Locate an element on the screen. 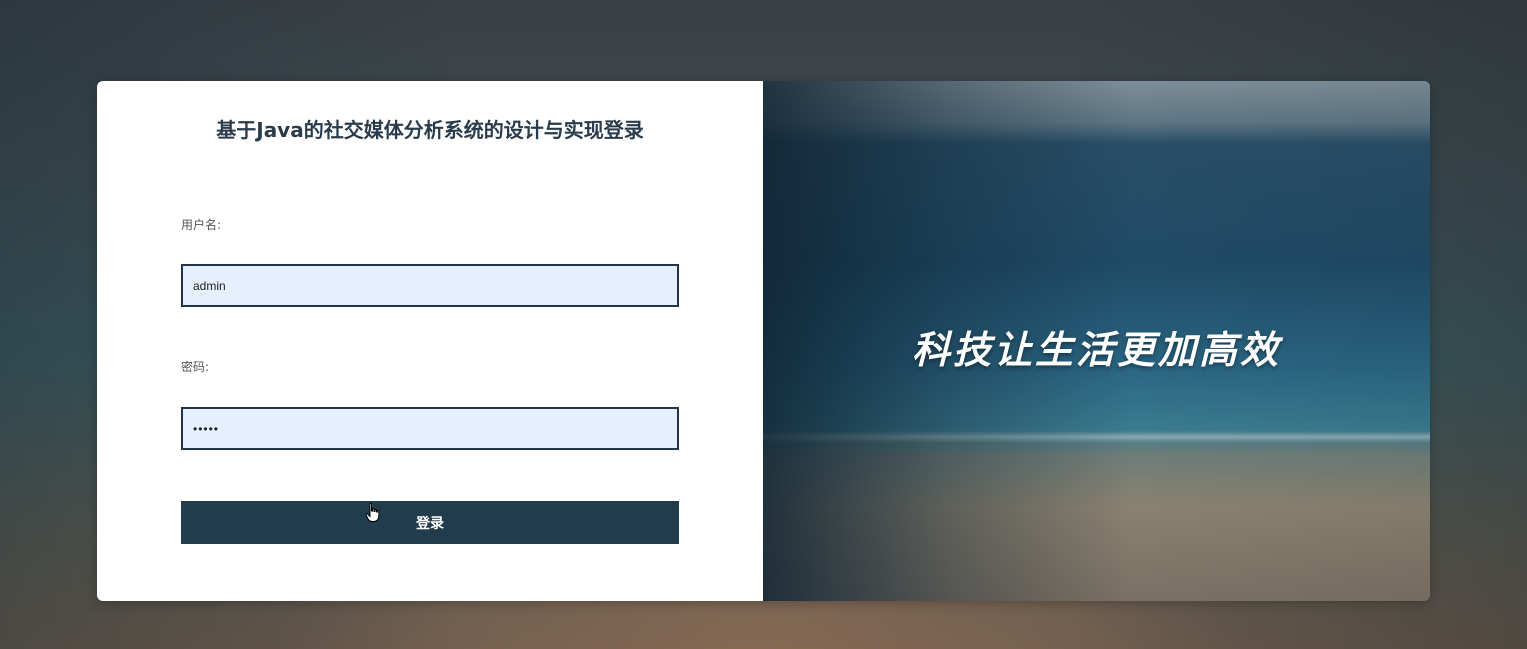 Image resolution: width=1527 pixels, height=649 pixels. username-input is located at coordinates (430, 285).